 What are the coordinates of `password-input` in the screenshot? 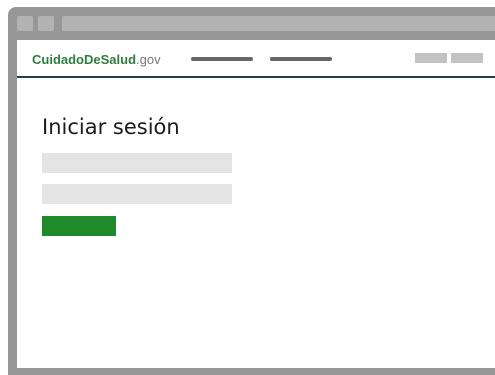 It's located at (137, 194).